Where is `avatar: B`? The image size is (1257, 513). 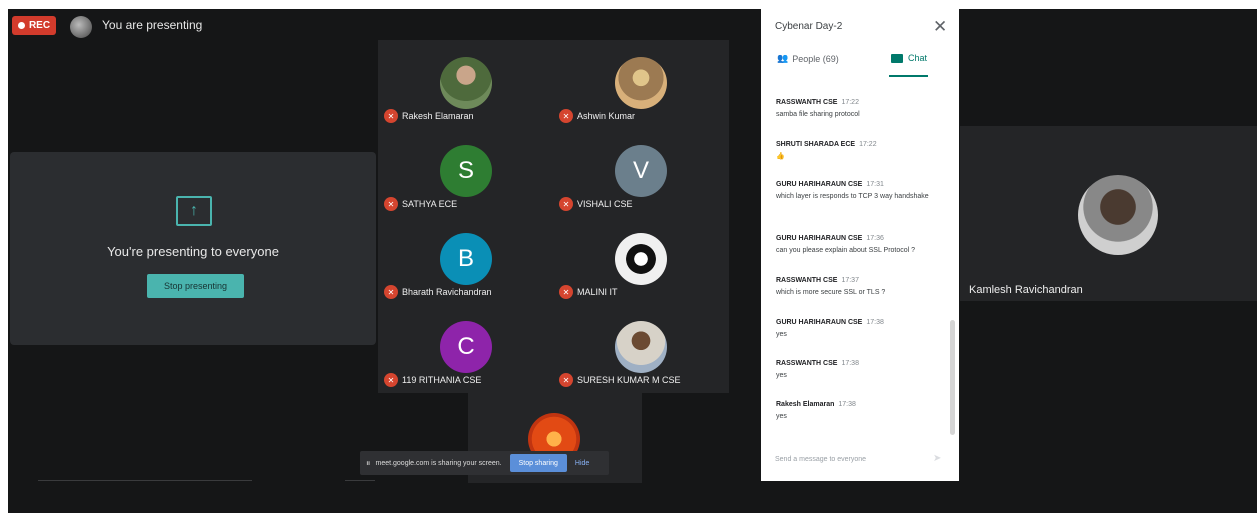
avatar: B is located at coordinates (466, 259).